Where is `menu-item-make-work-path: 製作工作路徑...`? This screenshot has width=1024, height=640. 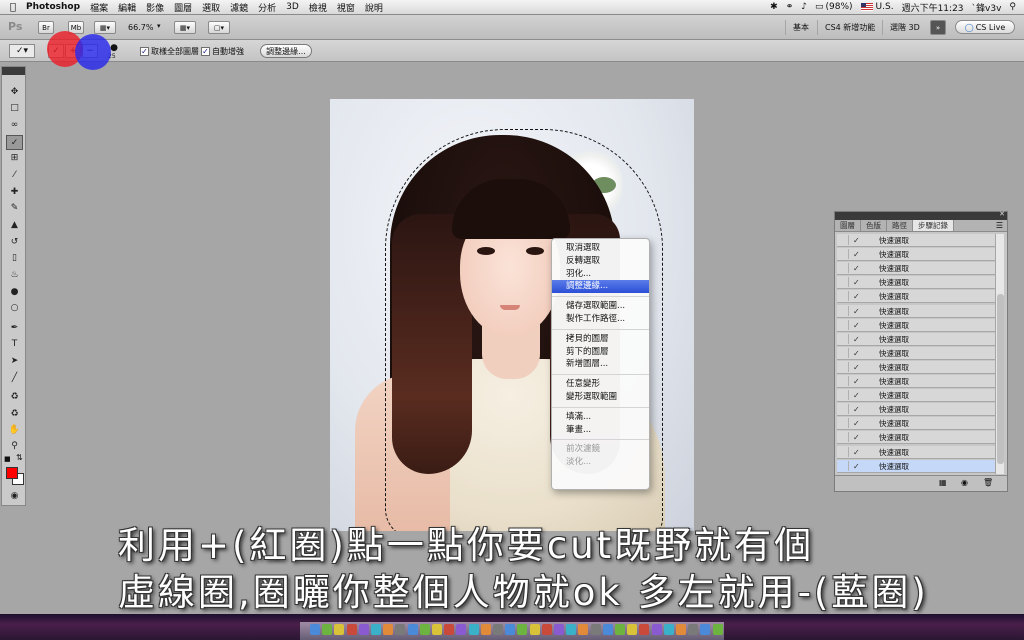 menu-item-make-work-path: 製作工作路徑... is located at coordinates (600, 319).